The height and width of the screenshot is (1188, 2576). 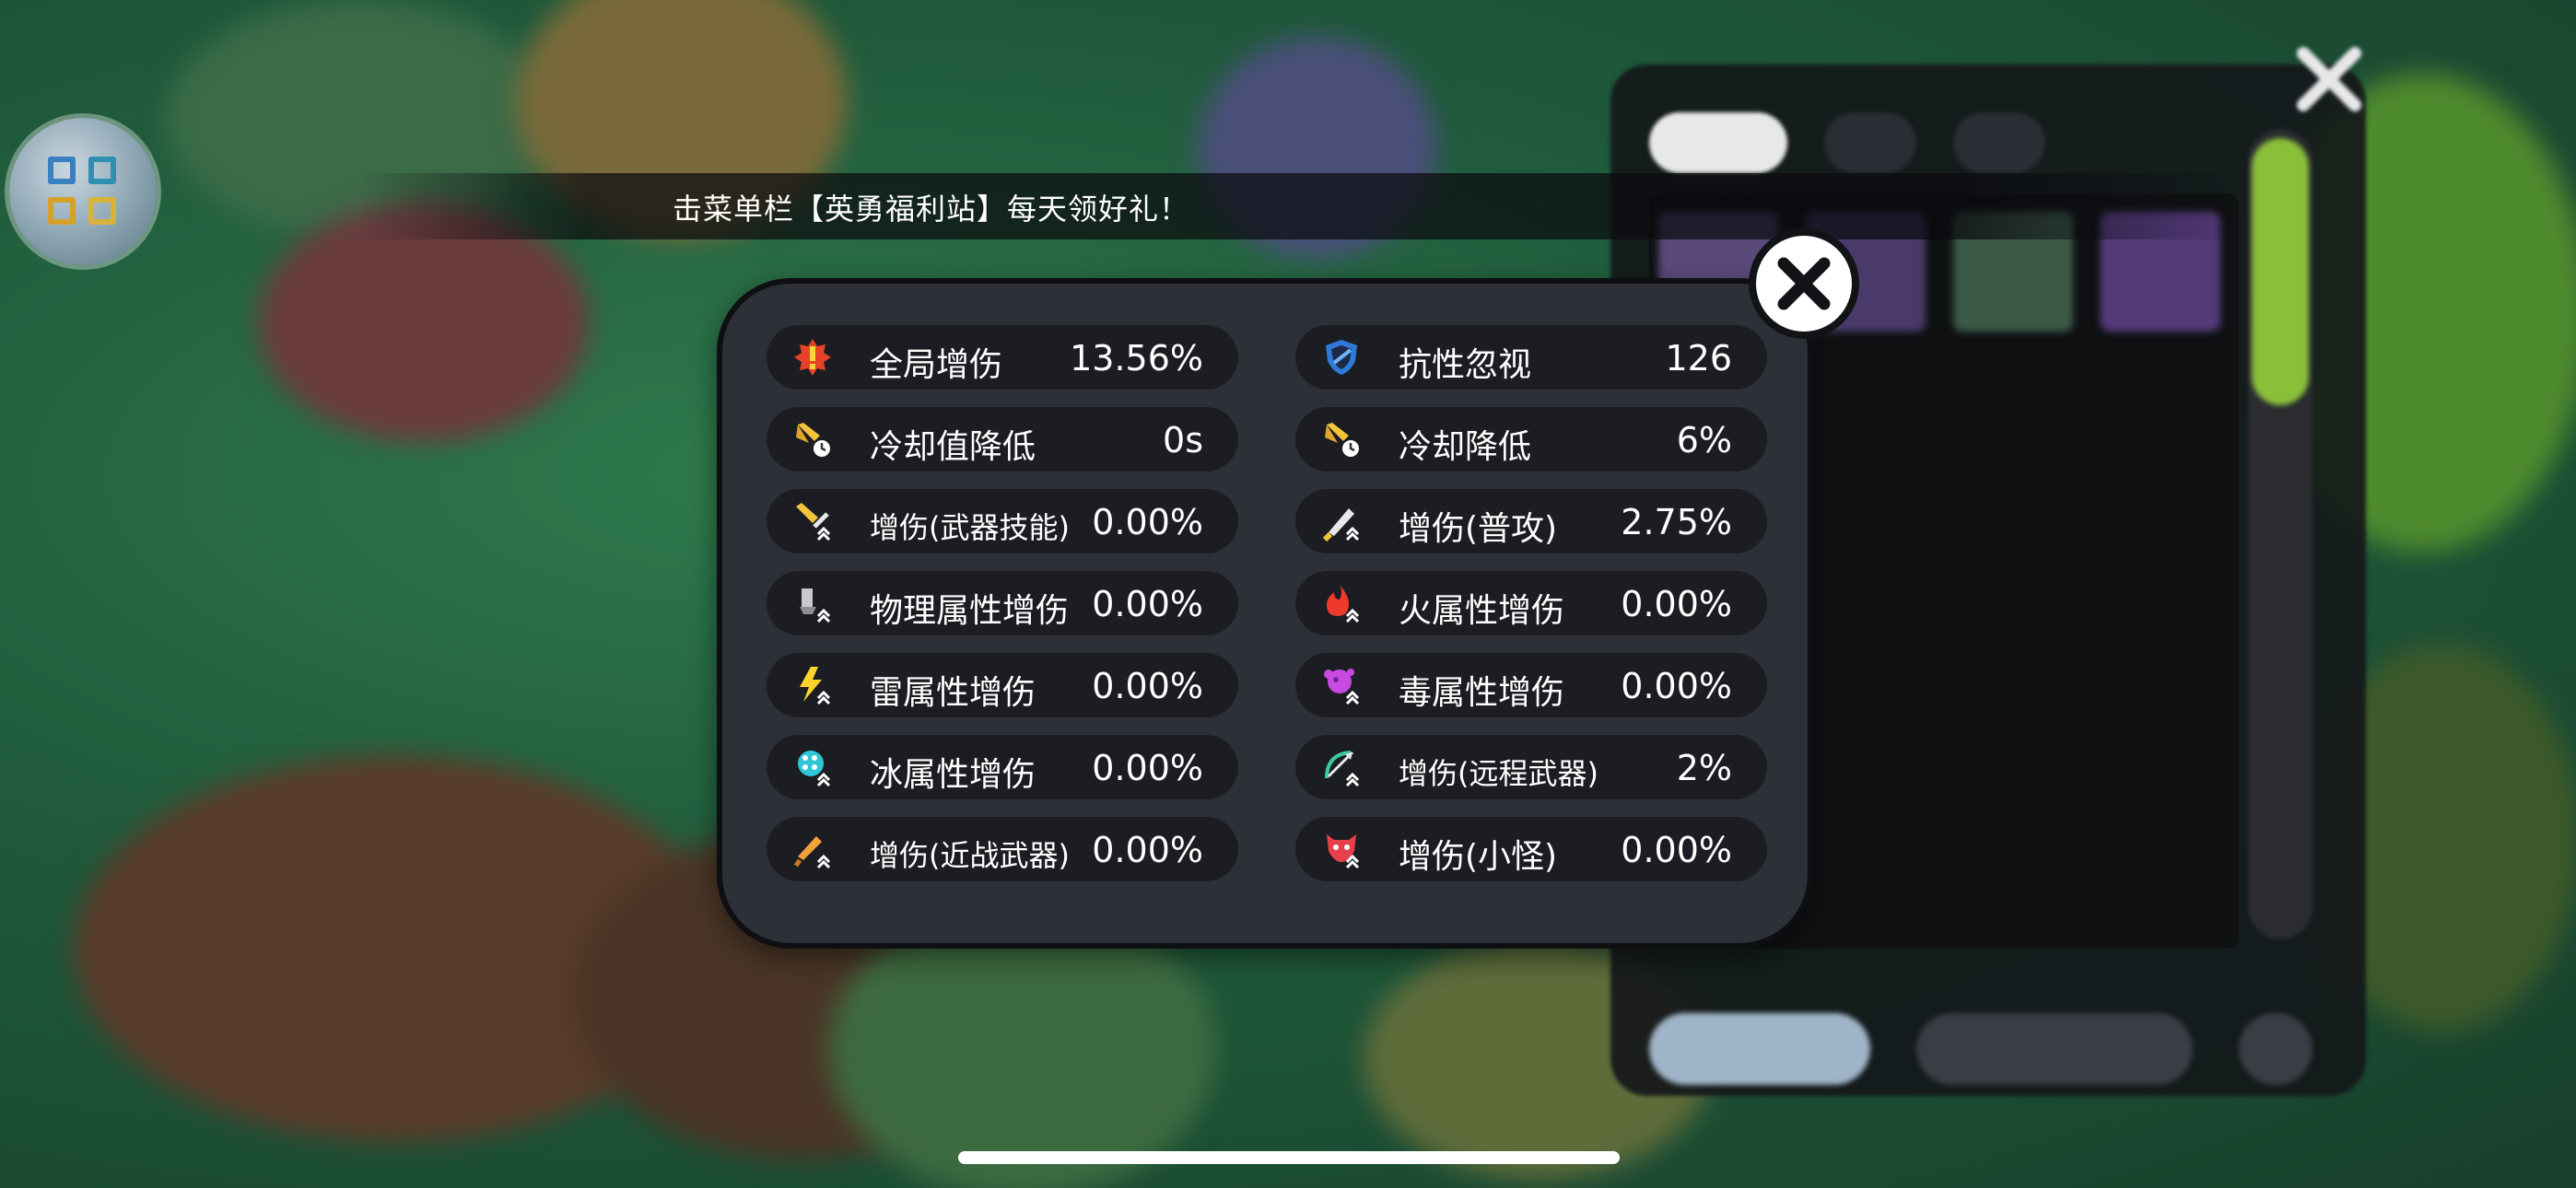 What do you see at coordinates (1343, 604) in the screenshot?
I see `fire-icon` at bounding box center [1343, 604].